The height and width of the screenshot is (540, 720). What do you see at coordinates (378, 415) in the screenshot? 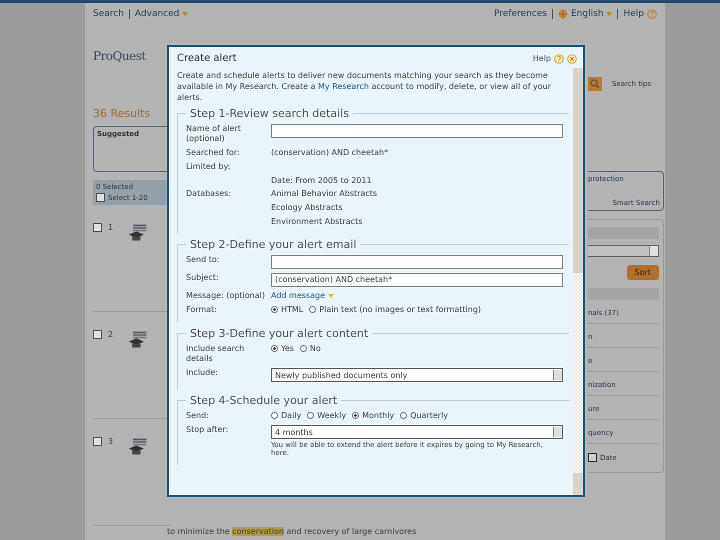
I see `radio-label: Monthly` at bounding box center [378, 415].